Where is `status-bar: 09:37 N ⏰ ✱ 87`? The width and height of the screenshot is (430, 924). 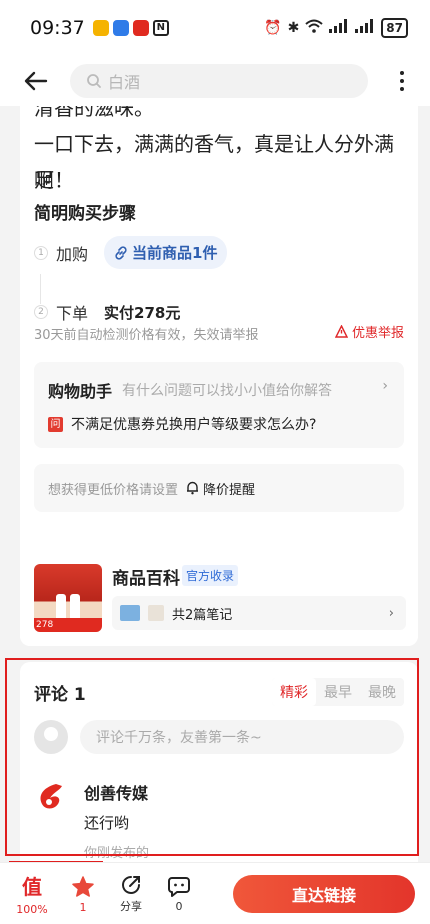 status-bar: 09:37 N ⏰ ✱ 87 is located at coordinates (215, 28).